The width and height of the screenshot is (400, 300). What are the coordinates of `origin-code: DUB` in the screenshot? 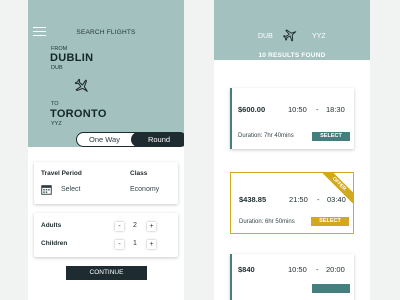 It's located at (265, 36).